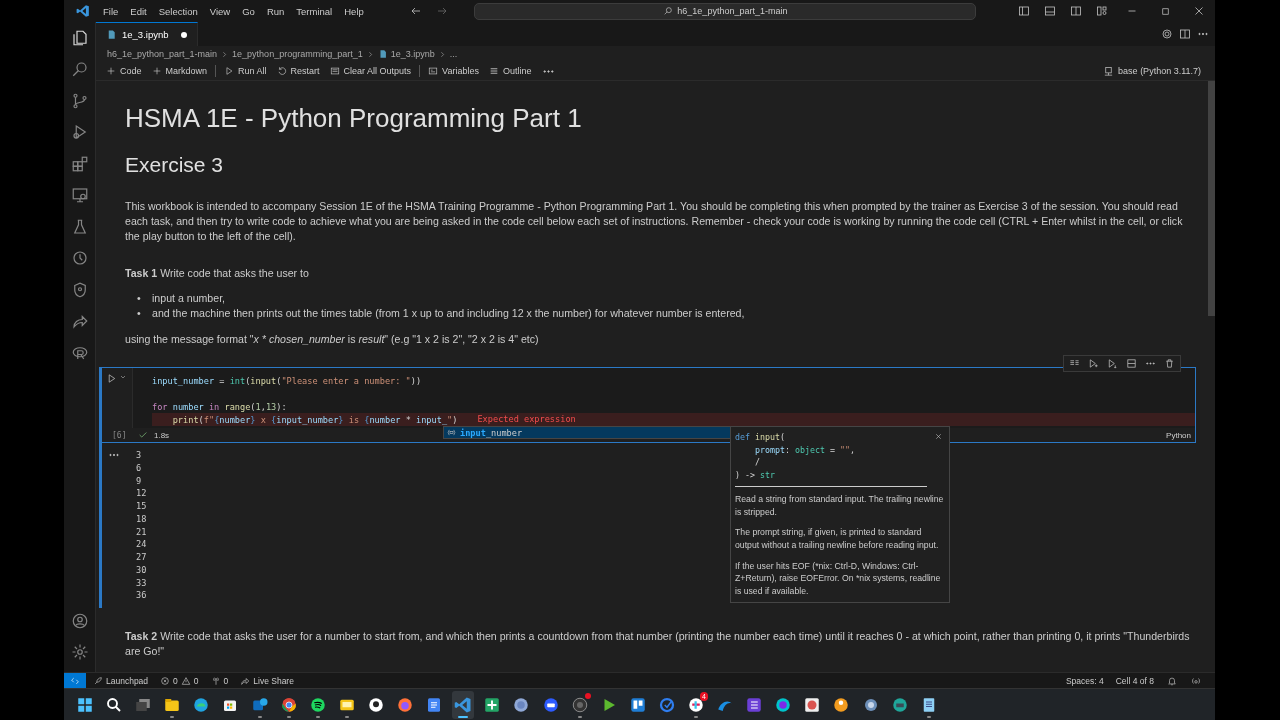 This screenshot has width=1280, height=720. What do you see at coordinates (79, 132) in the screenshot?
I see `run-debug-icon` at bounding box center [79, 132].